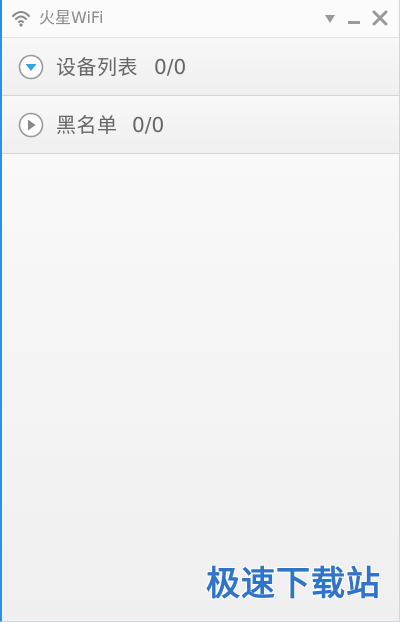  I want to click on chevron-down-circle-icon, so click(31, 67).